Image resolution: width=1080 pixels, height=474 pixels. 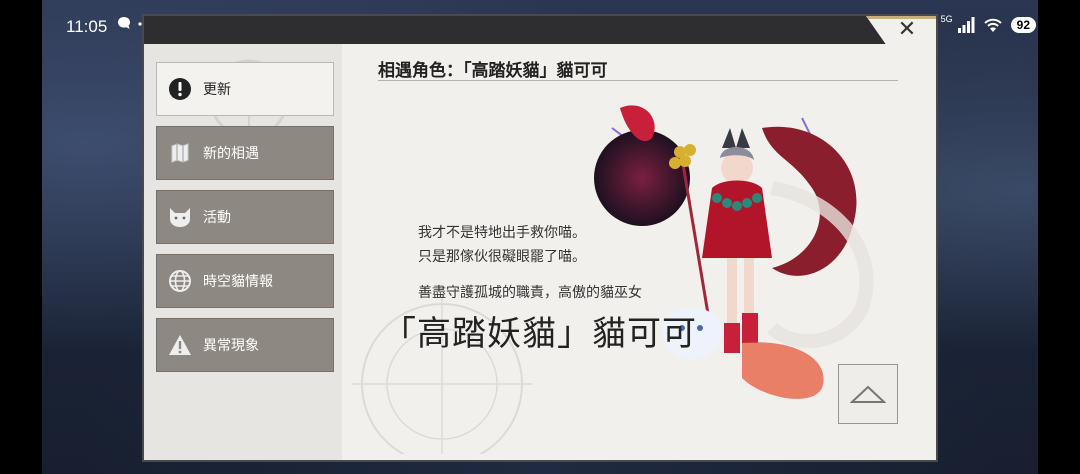 I want to click on close-button: ✕, so click(x=907, y=30).